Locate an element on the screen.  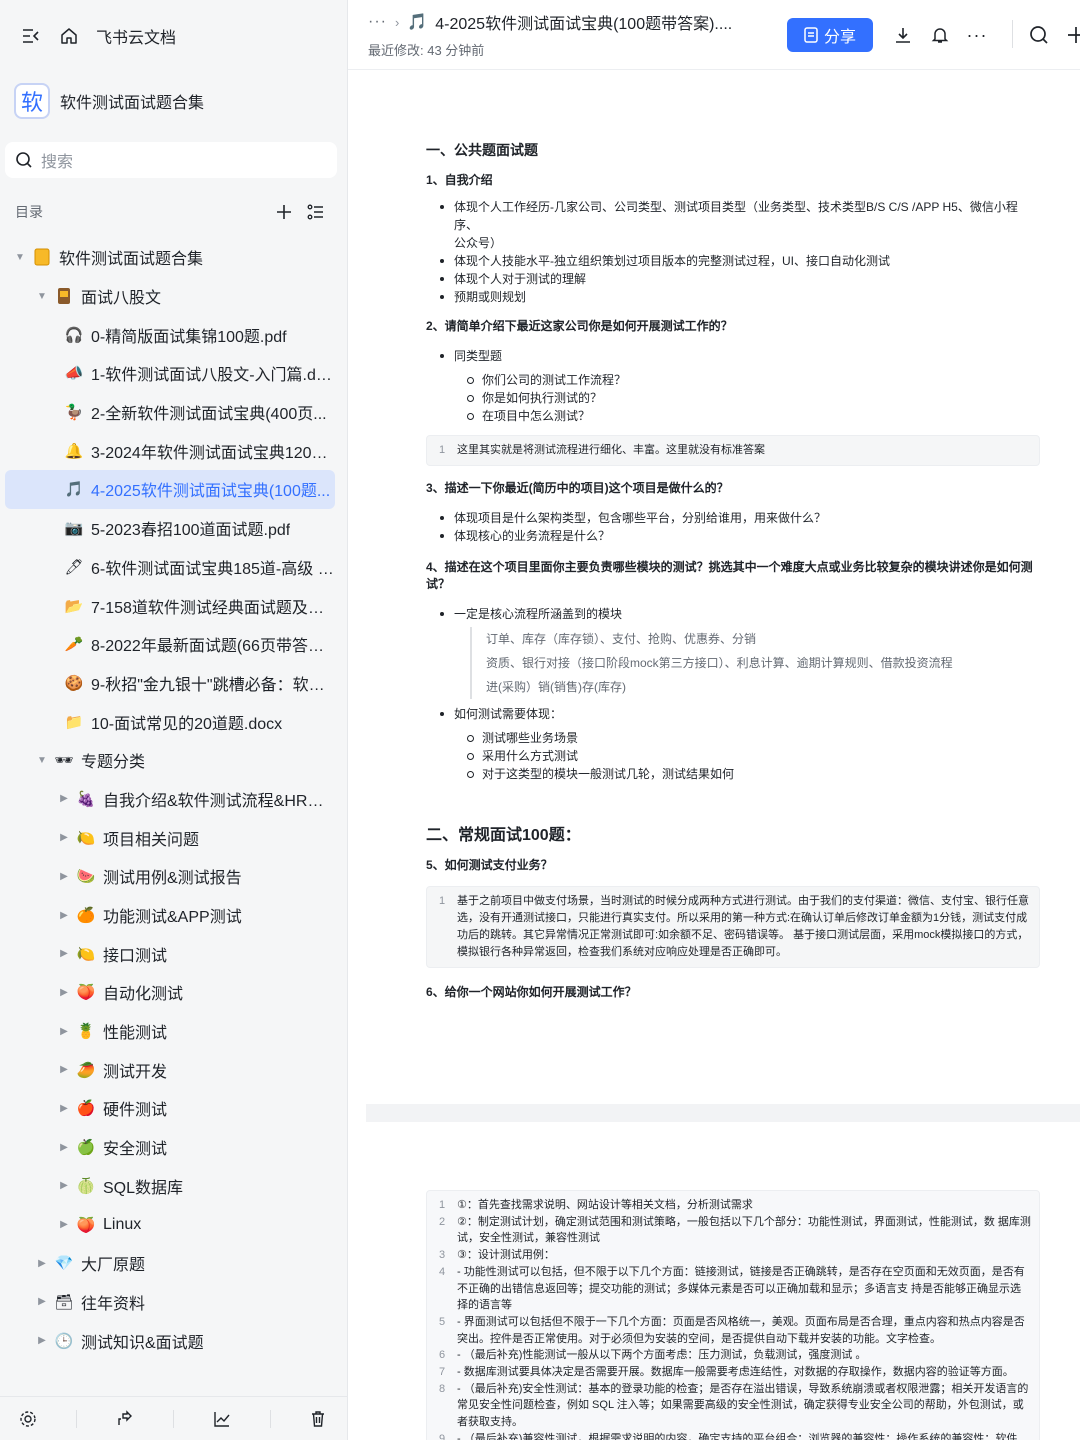
last-modified: 最近修改: 43 分钟前 is located at coordinates (426, 50).